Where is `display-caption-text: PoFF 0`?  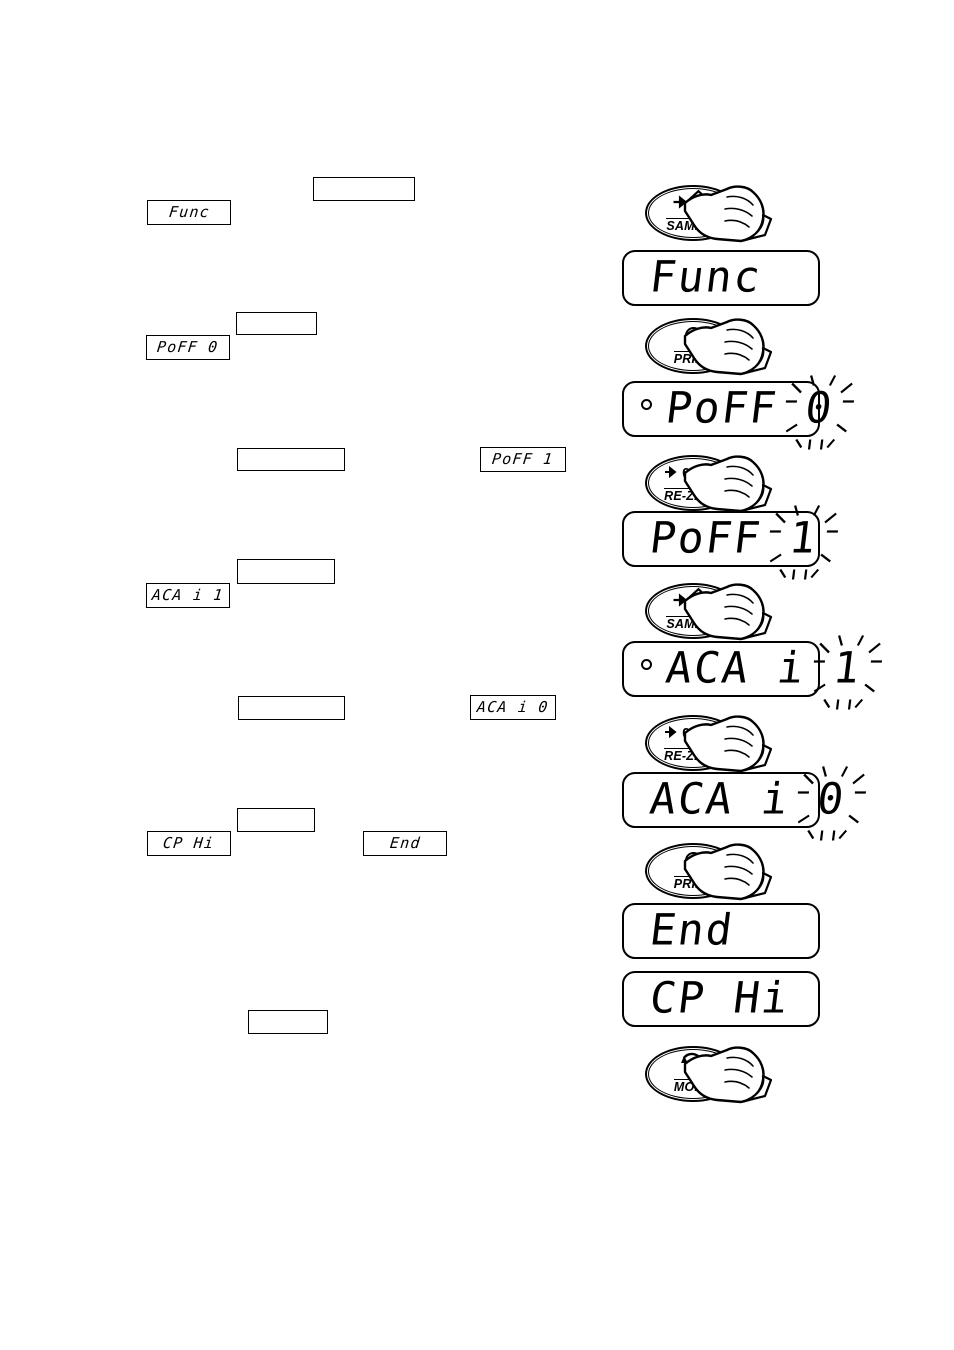
display-caption-text: PoFF 0 is located at coordinates (188, 347).